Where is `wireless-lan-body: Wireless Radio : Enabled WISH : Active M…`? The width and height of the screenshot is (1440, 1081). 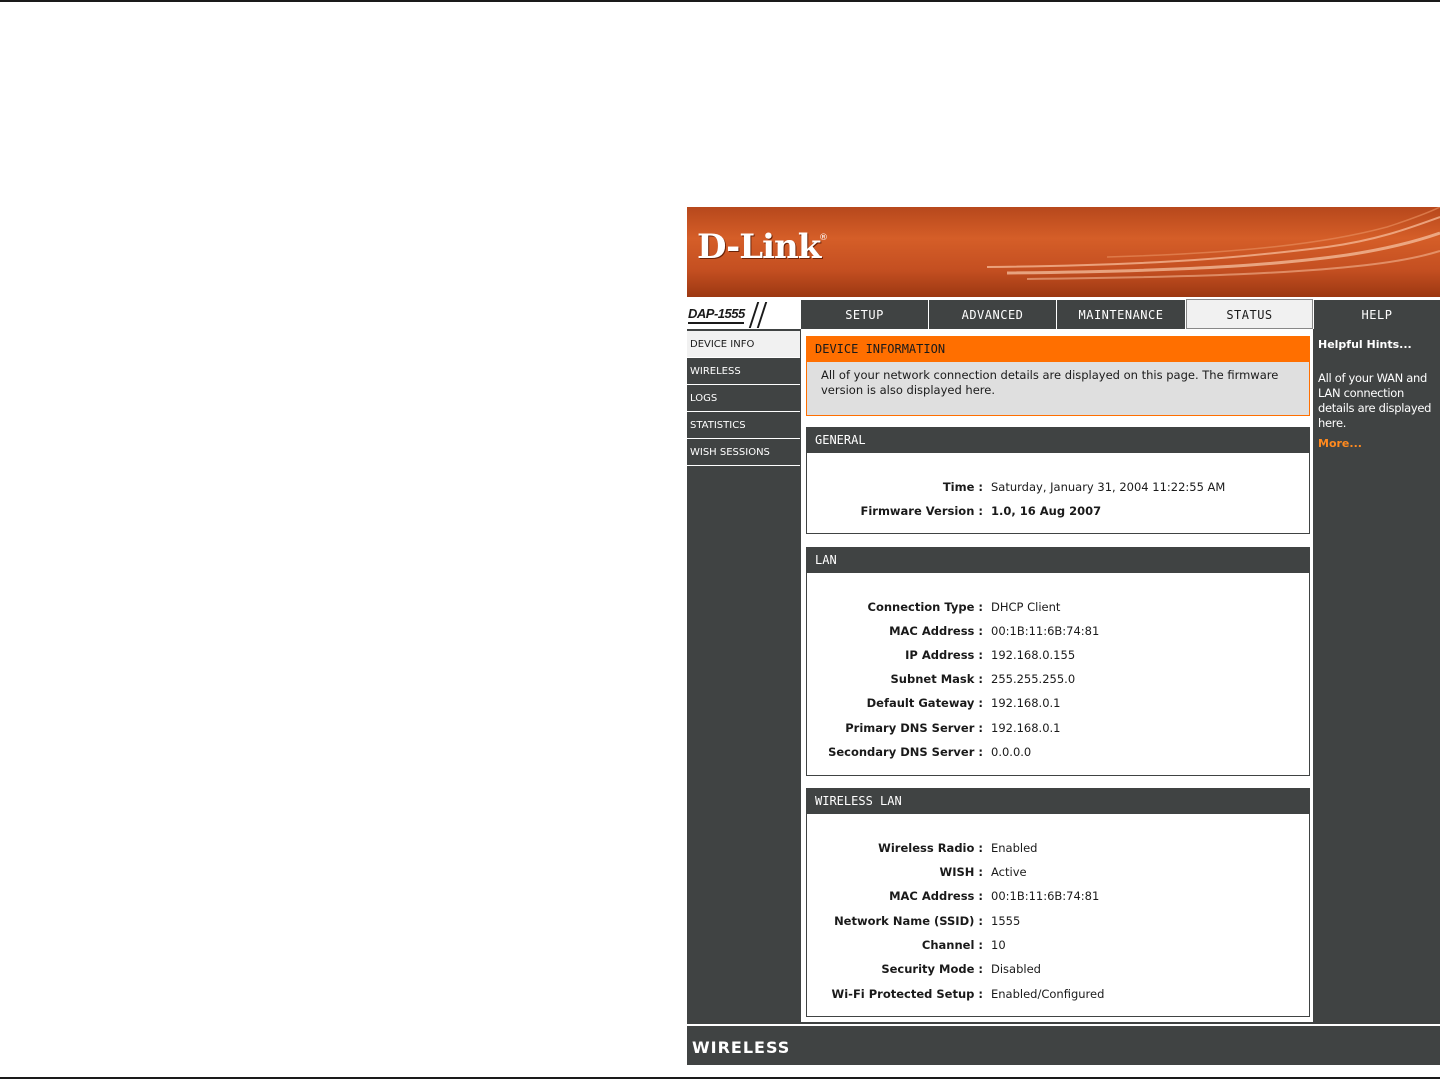 wireless-lan-body: Wireless Radio : Enabled WISH : Active M… is located at coordinates (1058, 915).